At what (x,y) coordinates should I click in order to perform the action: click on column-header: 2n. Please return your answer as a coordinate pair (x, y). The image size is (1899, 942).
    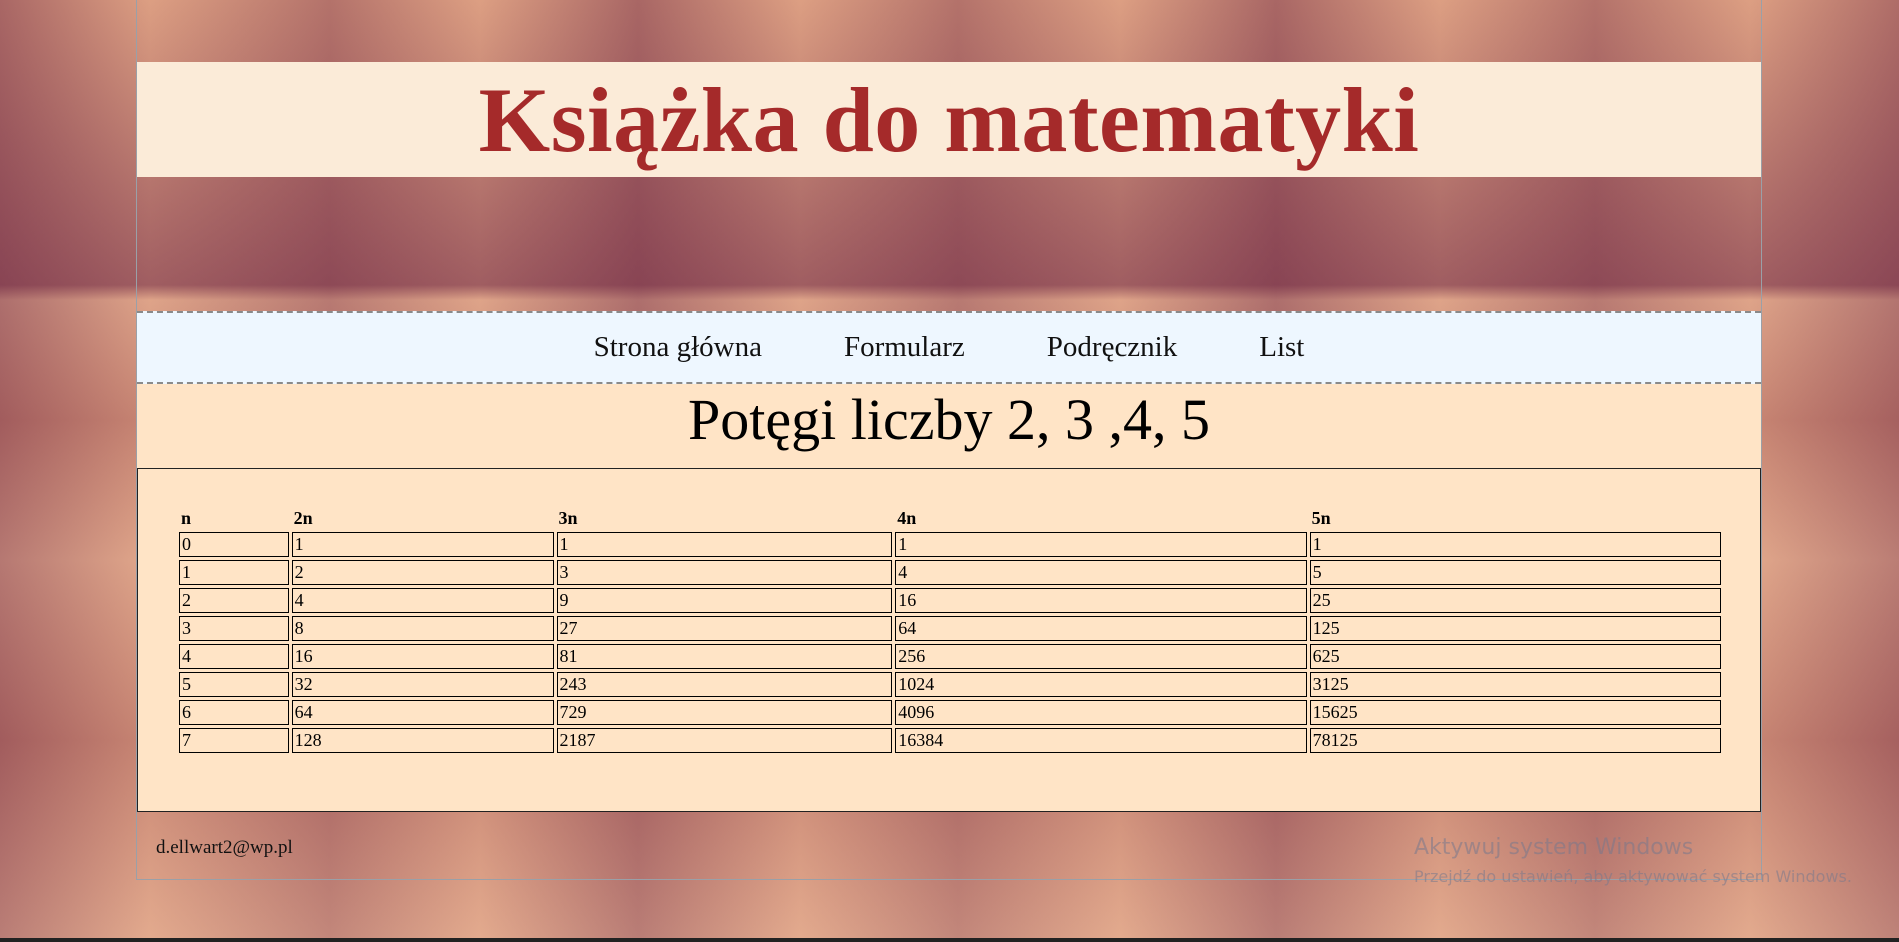
    Looking at the image, I should click on (303, 518).